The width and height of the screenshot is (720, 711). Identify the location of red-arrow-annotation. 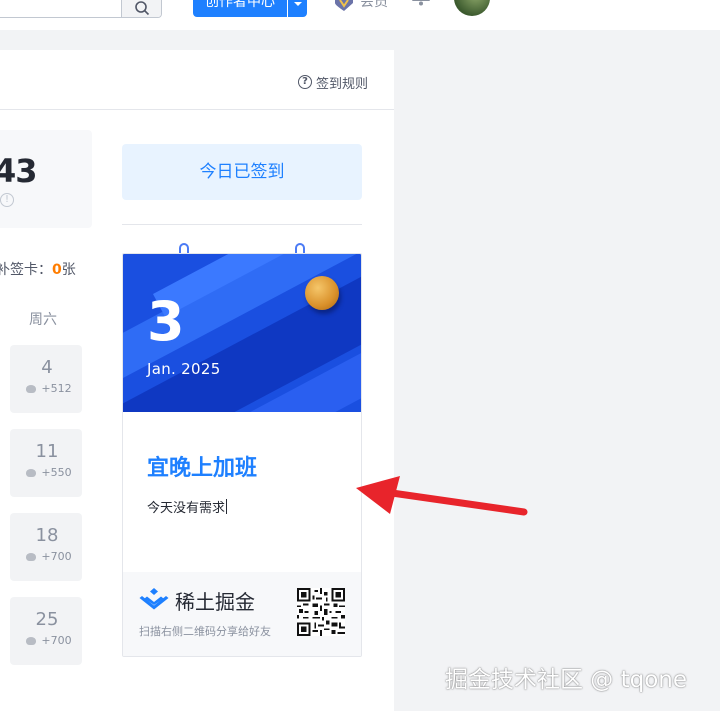
(442, 496).